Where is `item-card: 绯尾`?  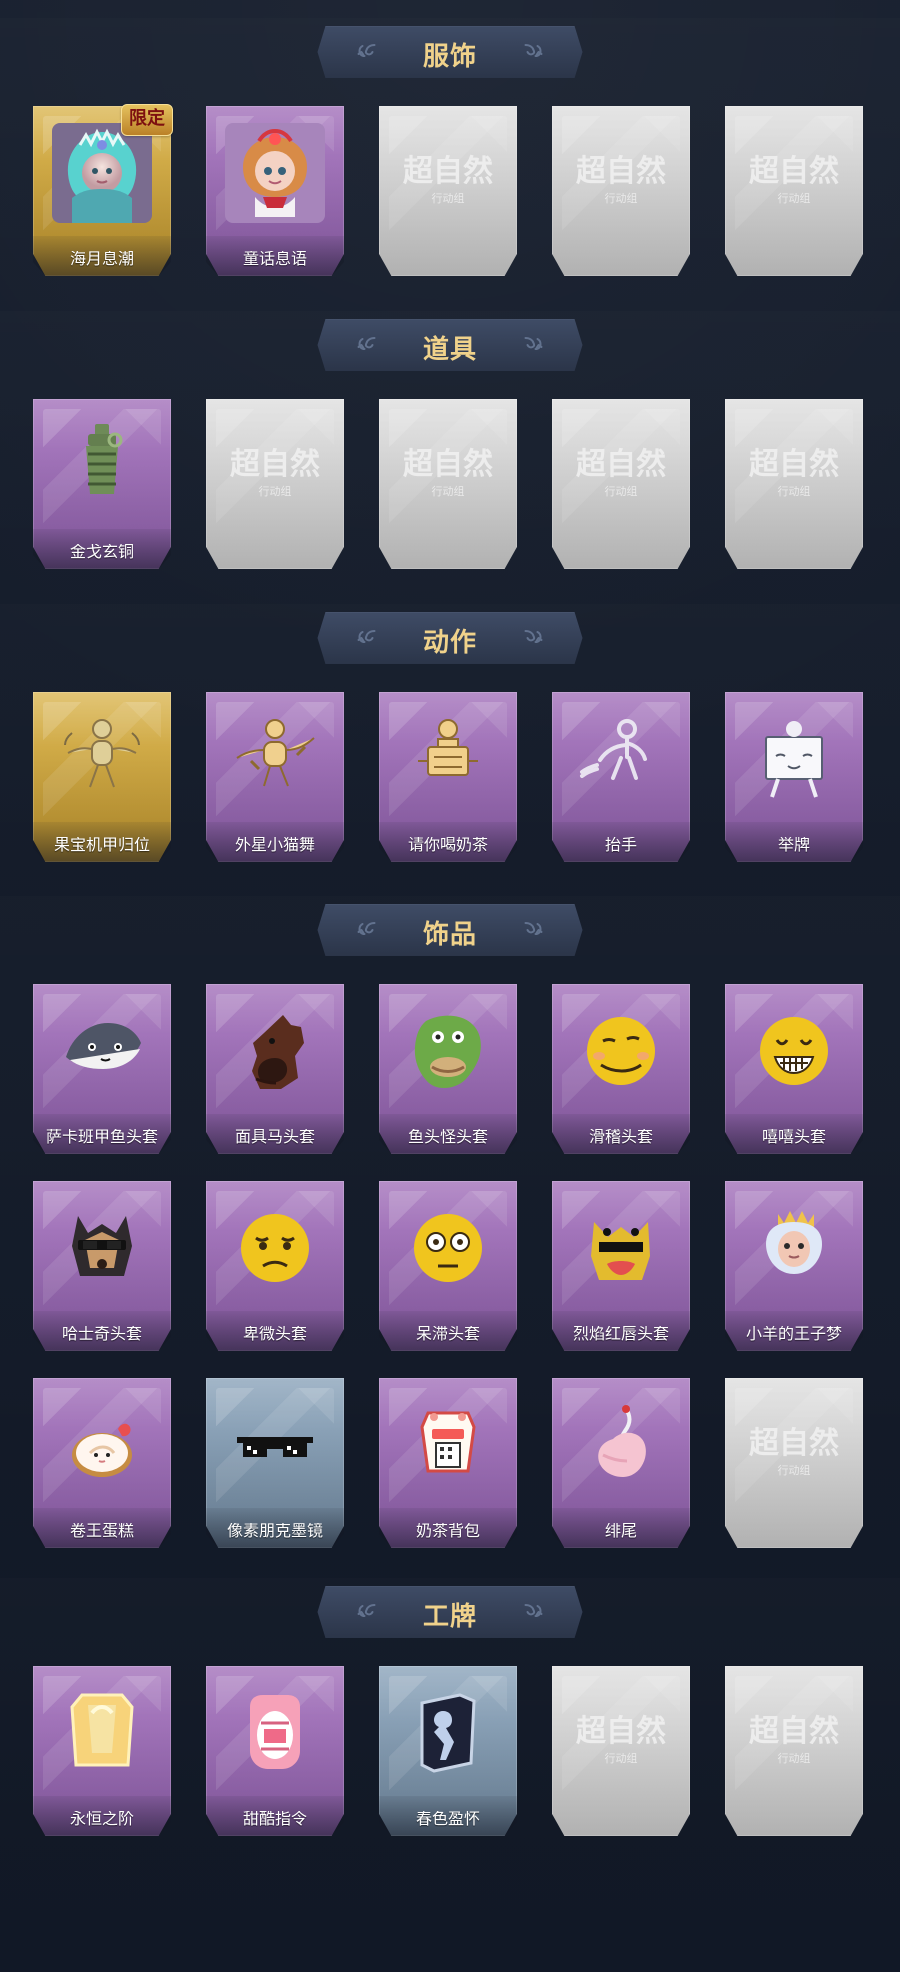 item-card: 绯尾 is located at coordinates (621, 1463).